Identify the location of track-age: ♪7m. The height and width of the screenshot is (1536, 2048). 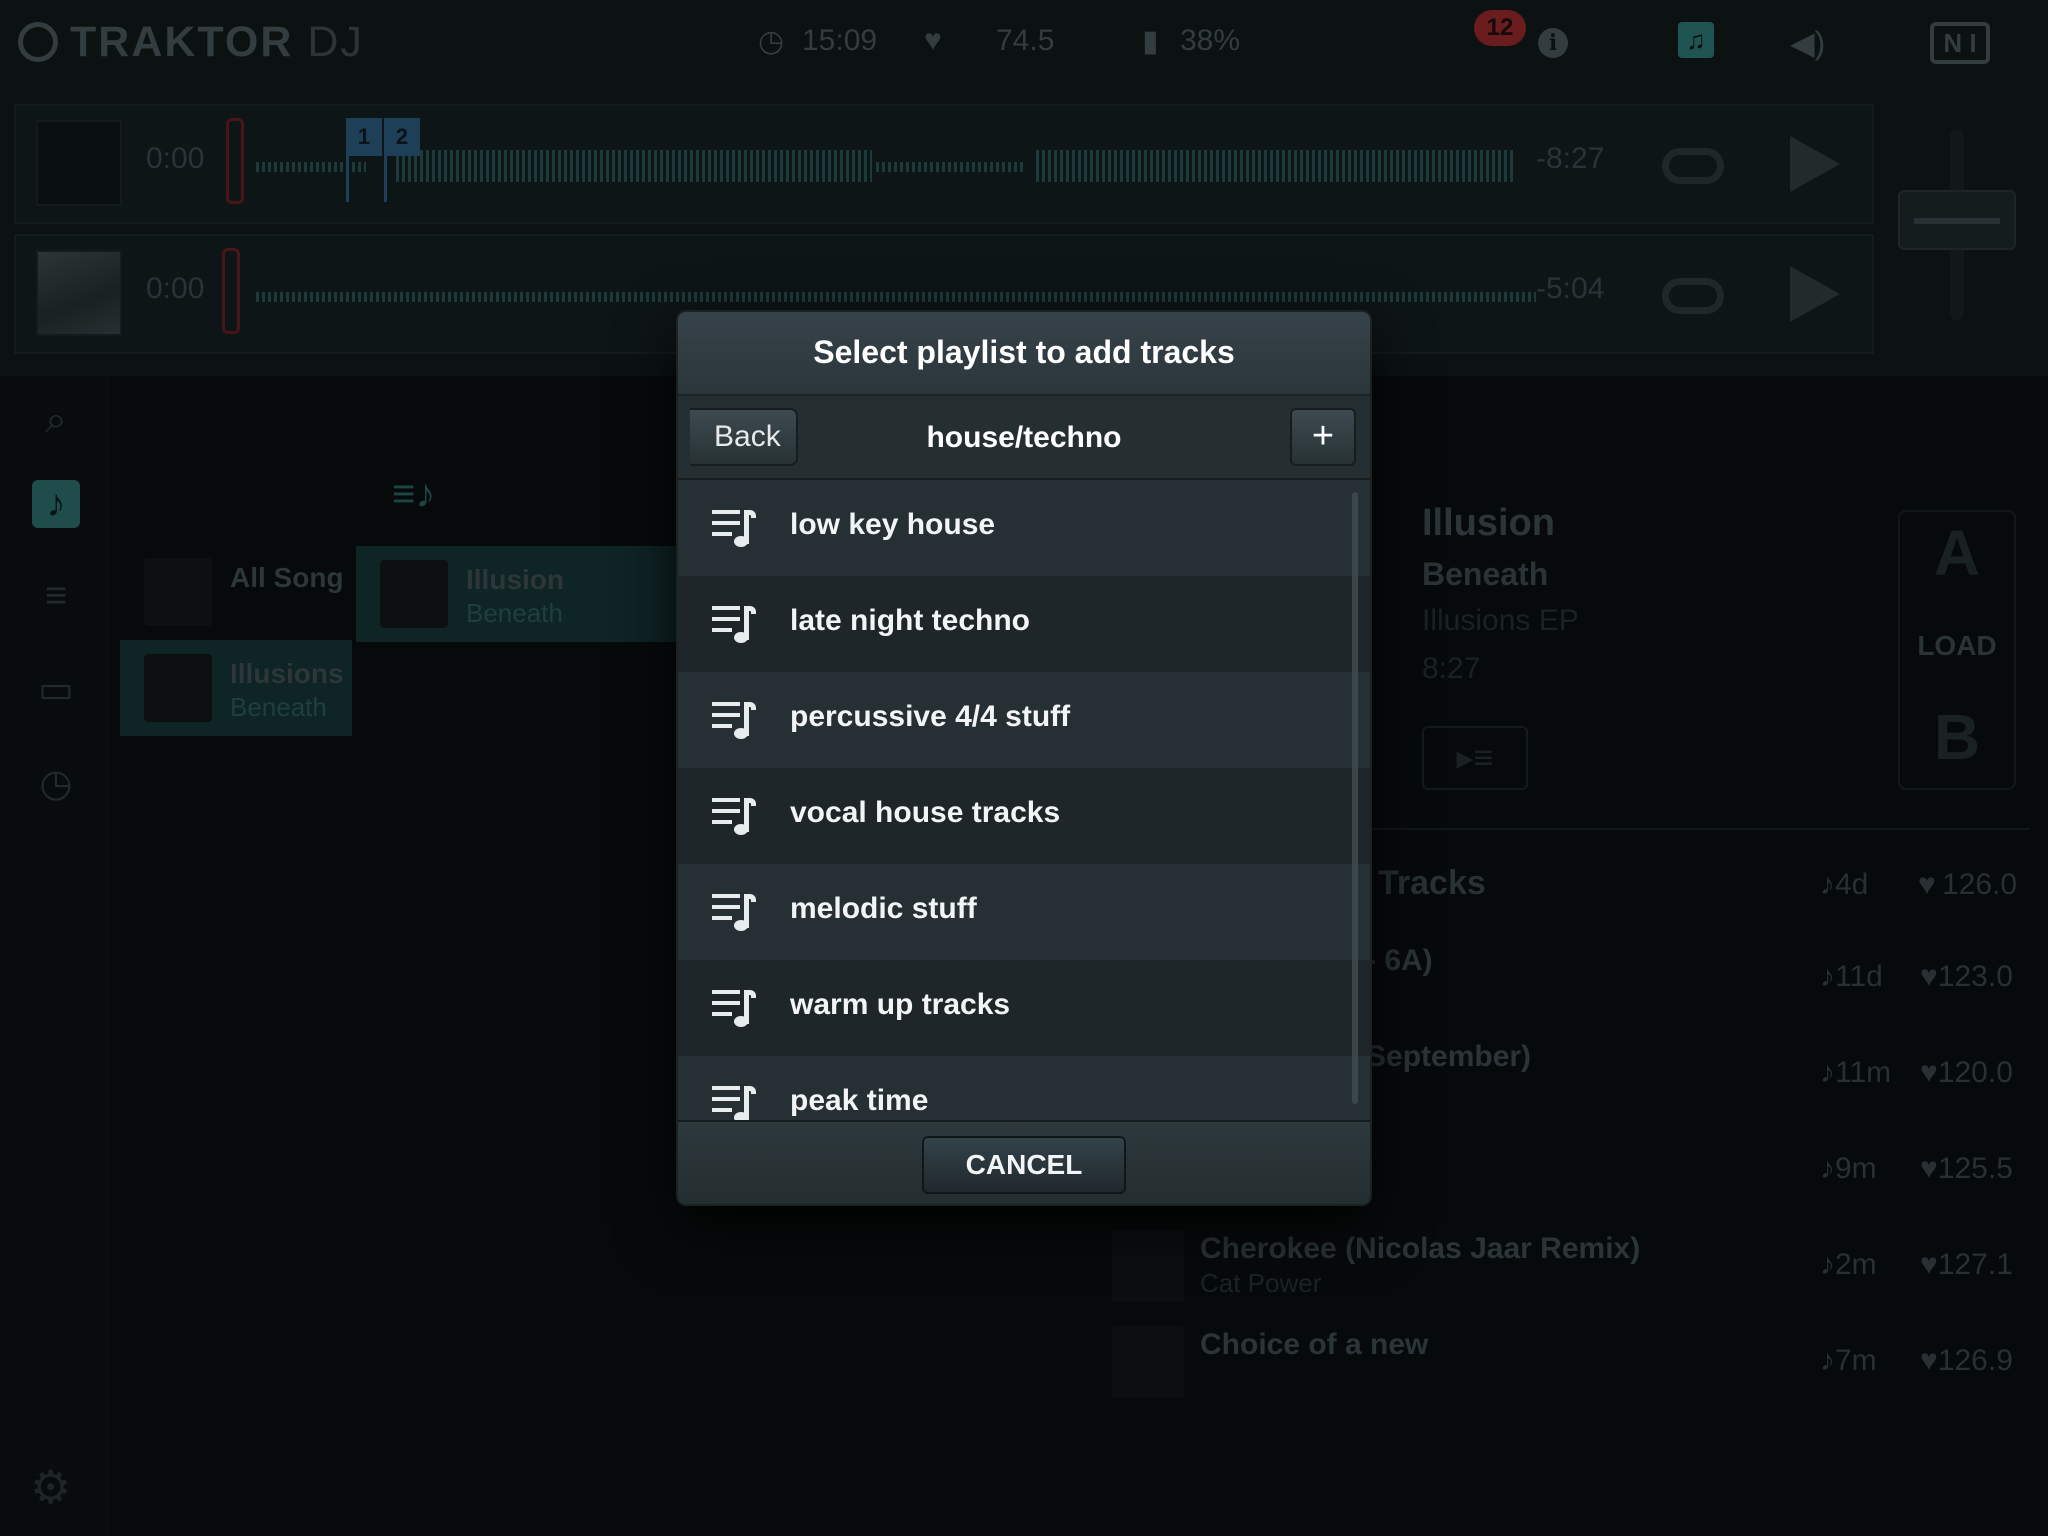
(1848, 1360).